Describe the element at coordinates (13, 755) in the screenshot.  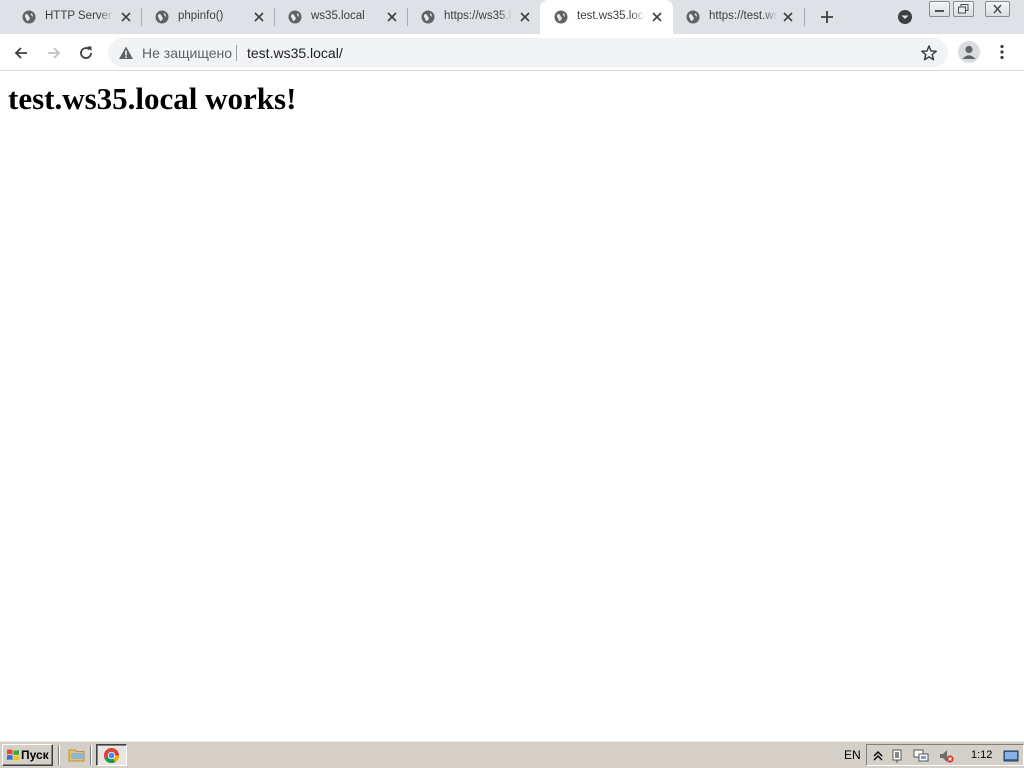
I see `windows-flag-icon` at that location.